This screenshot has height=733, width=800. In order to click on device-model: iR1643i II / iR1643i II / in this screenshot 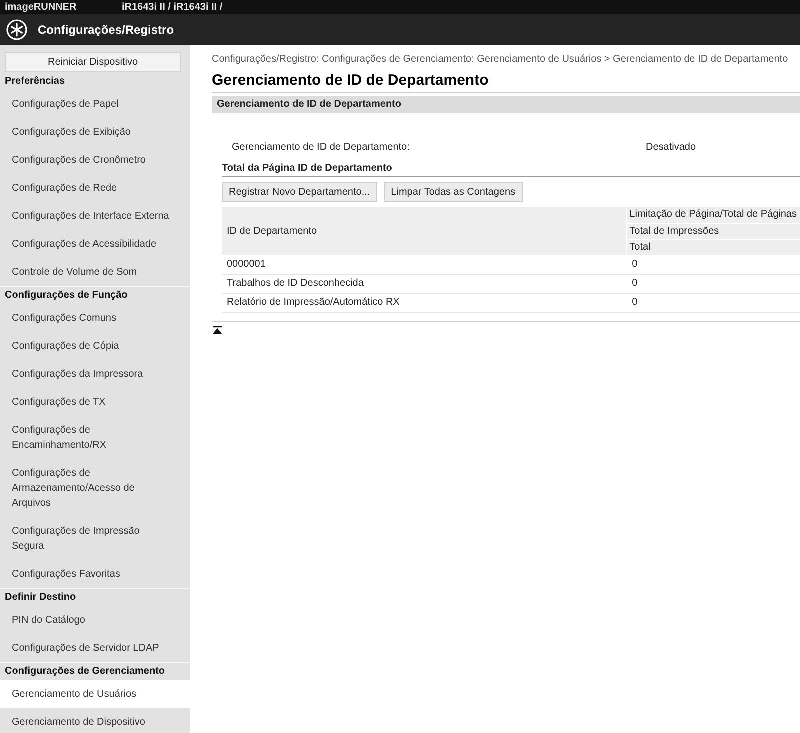, I will do `click(173, 7)`.